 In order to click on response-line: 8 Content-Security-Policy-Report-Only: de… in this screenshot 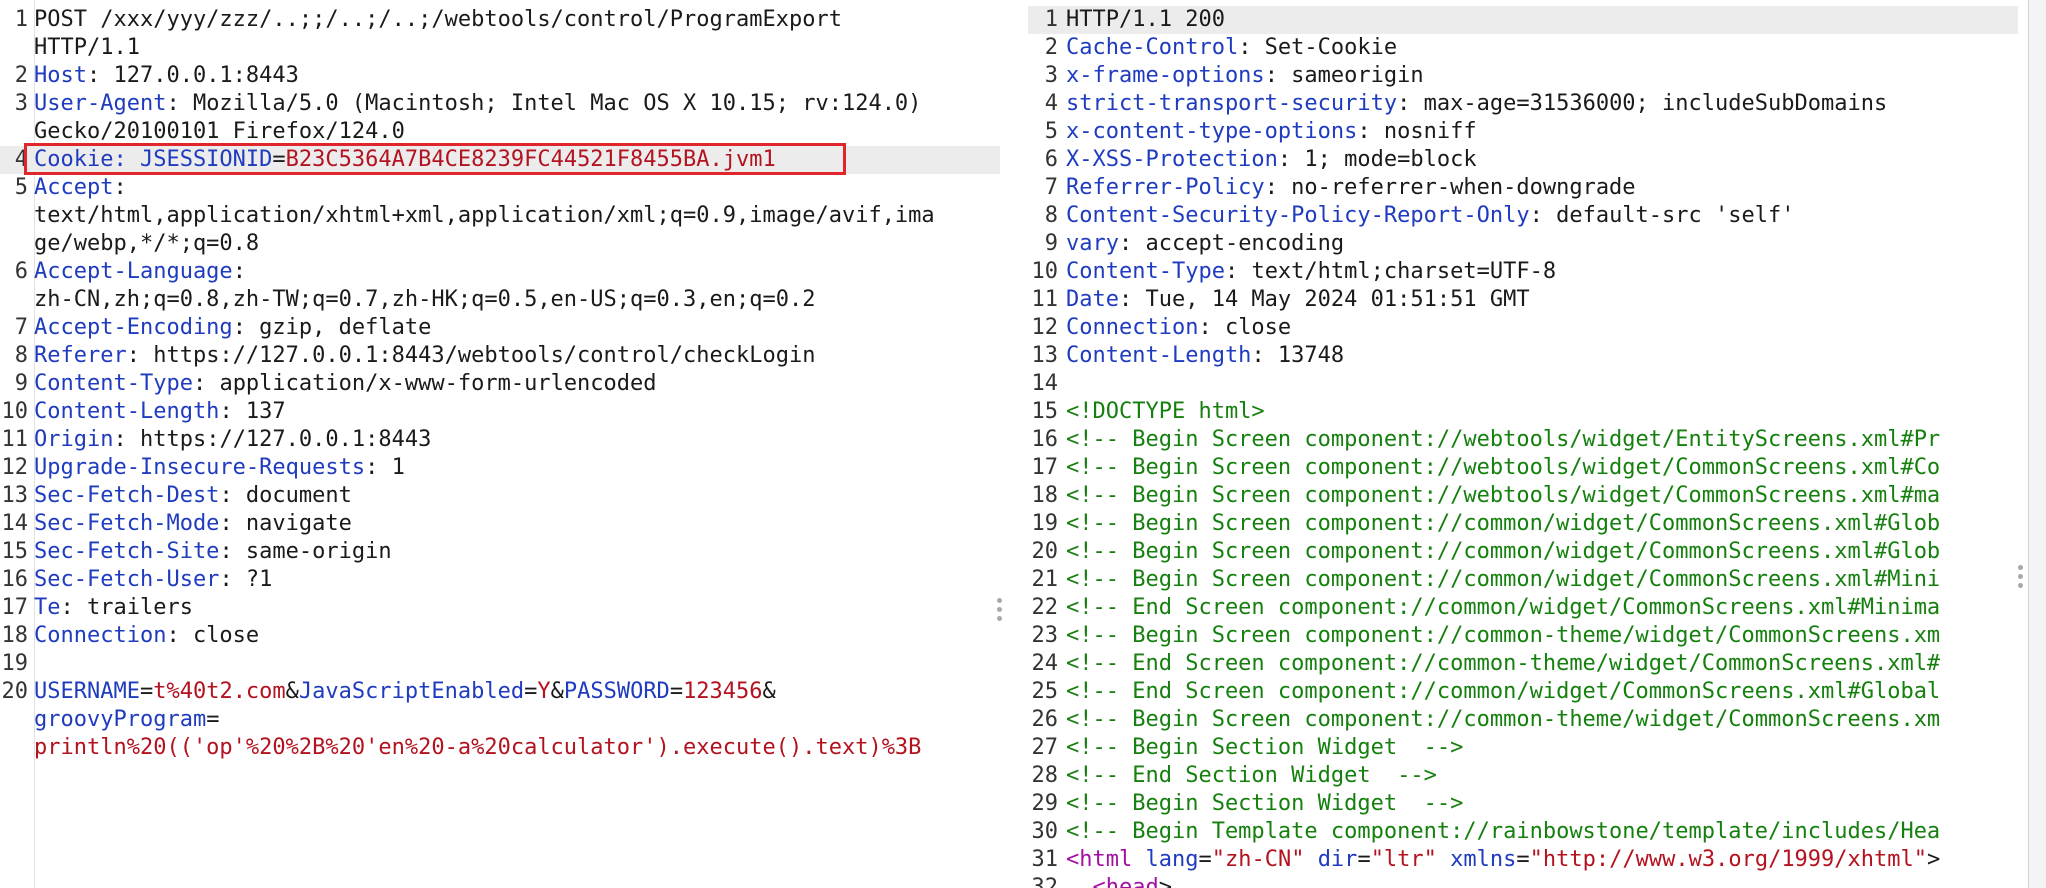, I will do `click(1523, 216)`.